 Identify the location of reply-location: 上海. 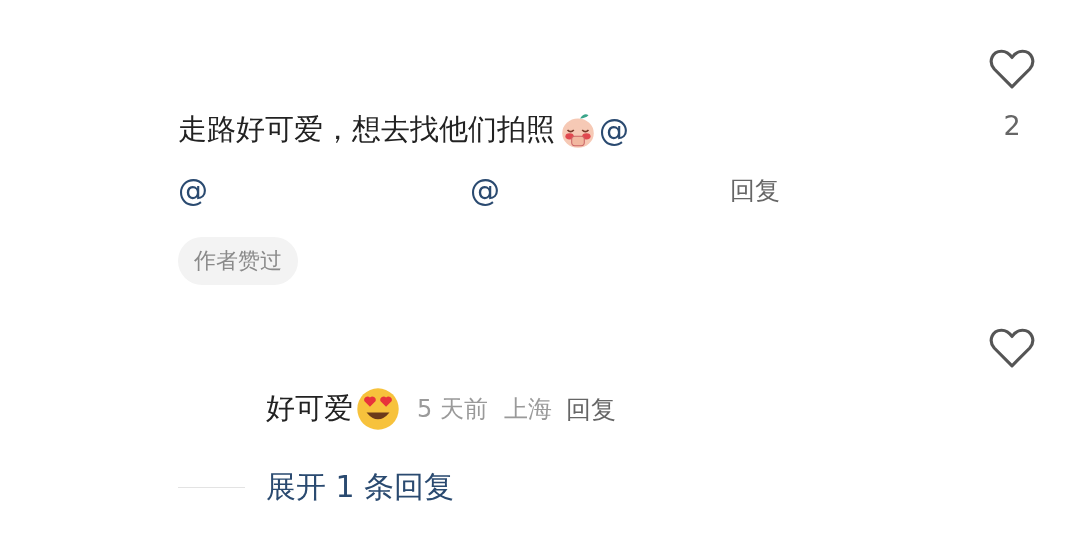
(527, 409).